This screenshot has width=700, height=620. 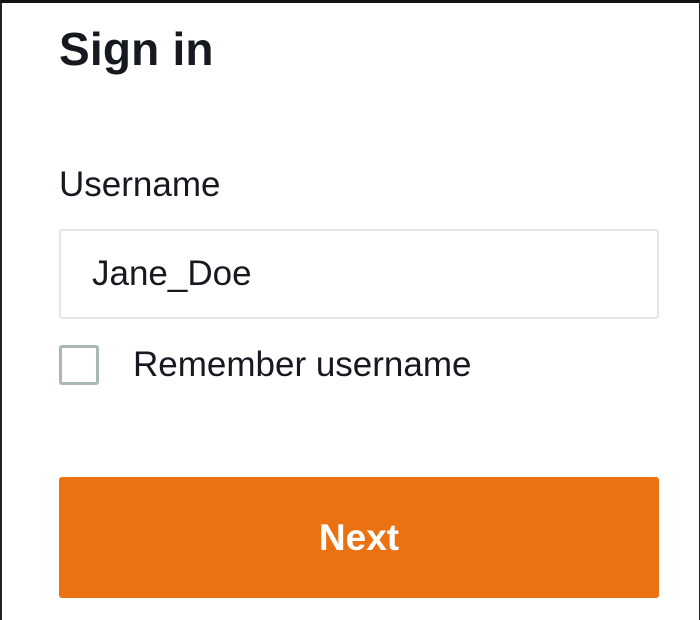 What do you see at coordinates (302, 364) in the screenshot?
I see `remember-username-label: Remember username` at bounding box center [302, 364].